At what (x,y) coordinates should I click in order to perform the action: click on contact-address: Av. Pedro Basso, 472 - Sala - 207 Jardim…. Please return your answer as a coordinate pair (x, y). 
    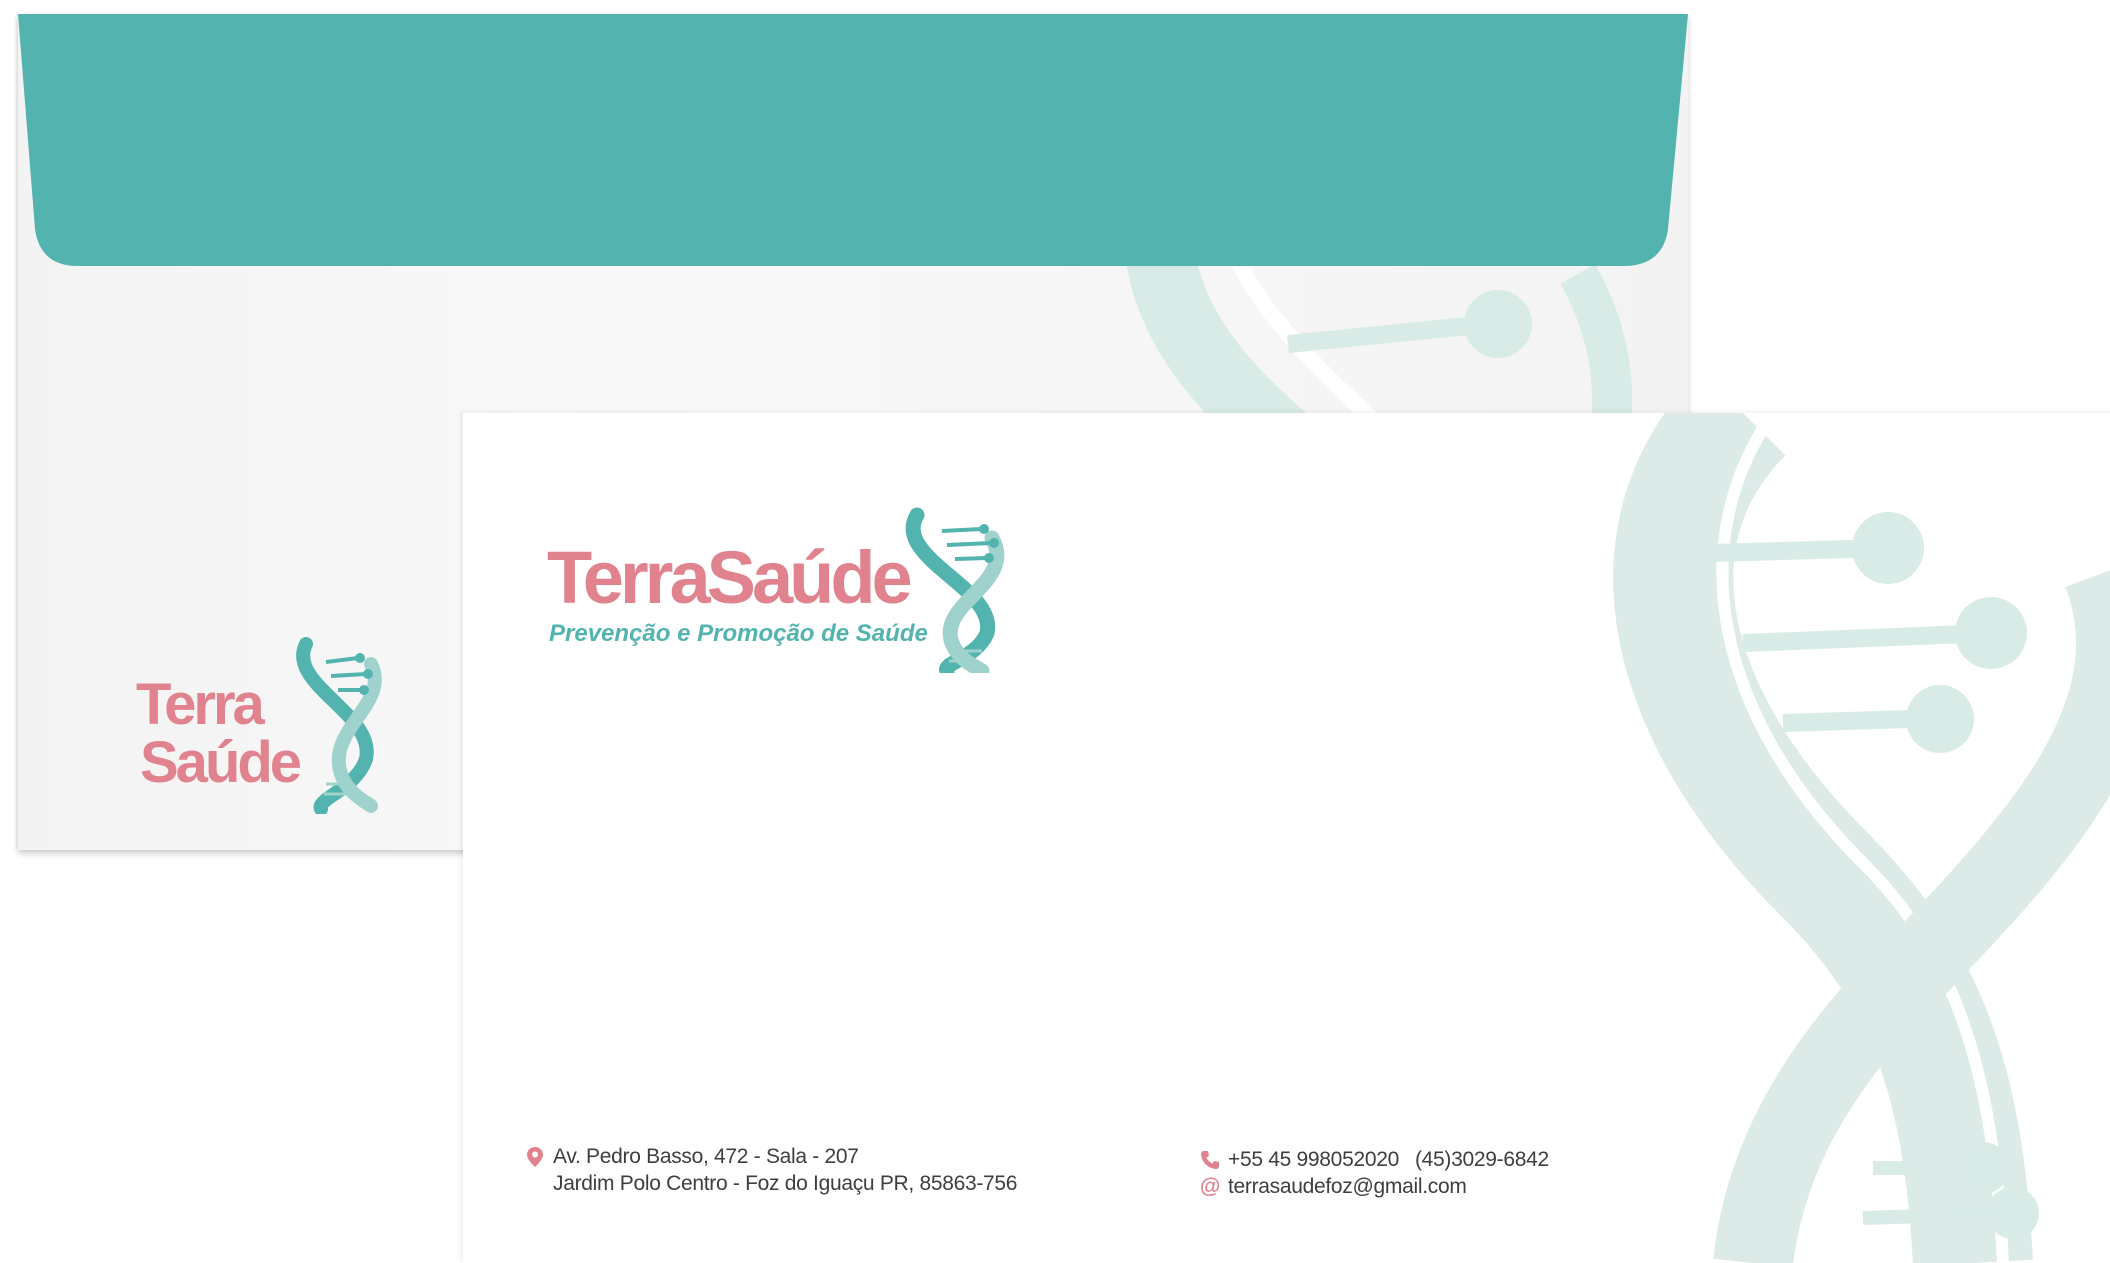
    Looking at the image, I should click on (770, 1170).